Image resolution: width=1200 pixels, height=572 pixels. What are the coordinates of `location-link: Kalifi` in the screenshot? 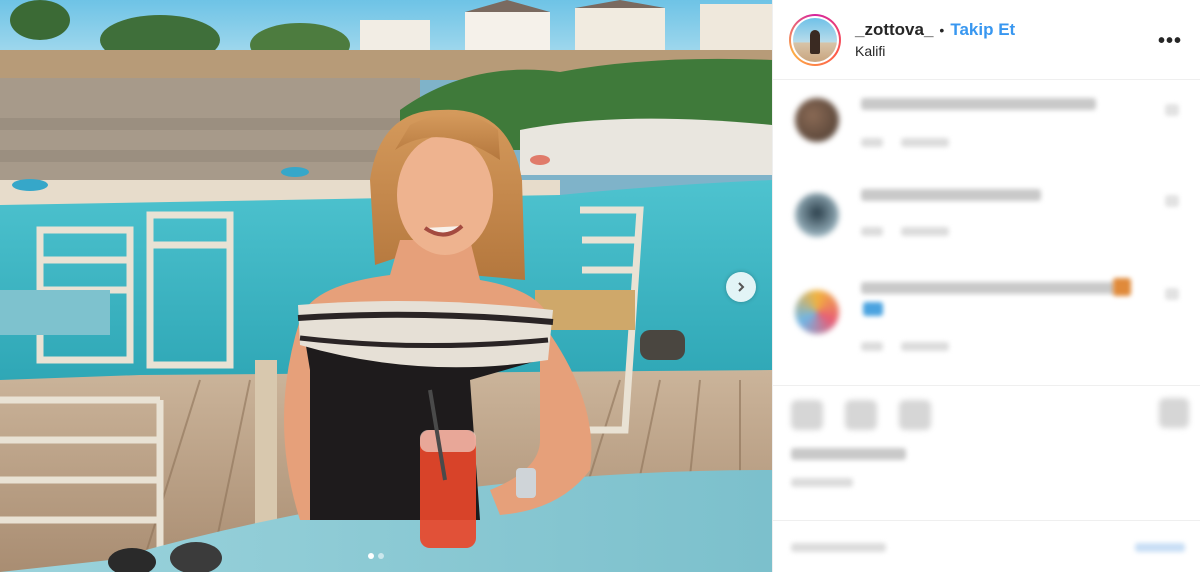 It's located at (935, 51).